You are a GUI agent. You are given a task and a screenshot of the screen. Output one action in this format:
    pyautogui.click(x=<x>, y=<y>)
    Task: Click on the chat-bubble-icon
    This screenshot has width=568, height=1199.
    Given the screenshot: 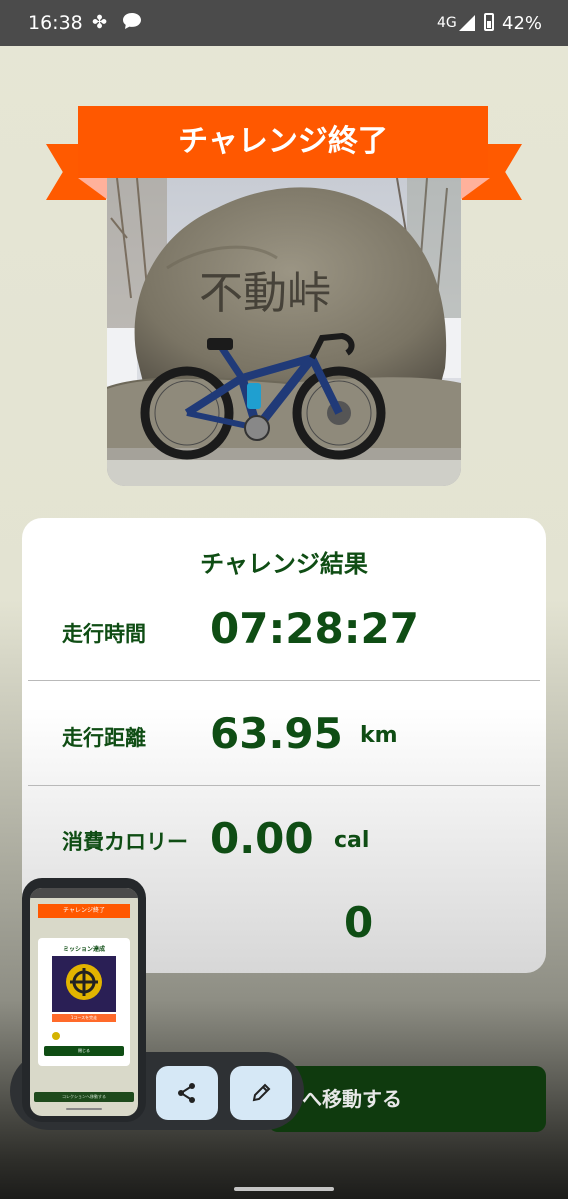 What is the action you would take?
    pyautogui.click(x=132, y=23)
    